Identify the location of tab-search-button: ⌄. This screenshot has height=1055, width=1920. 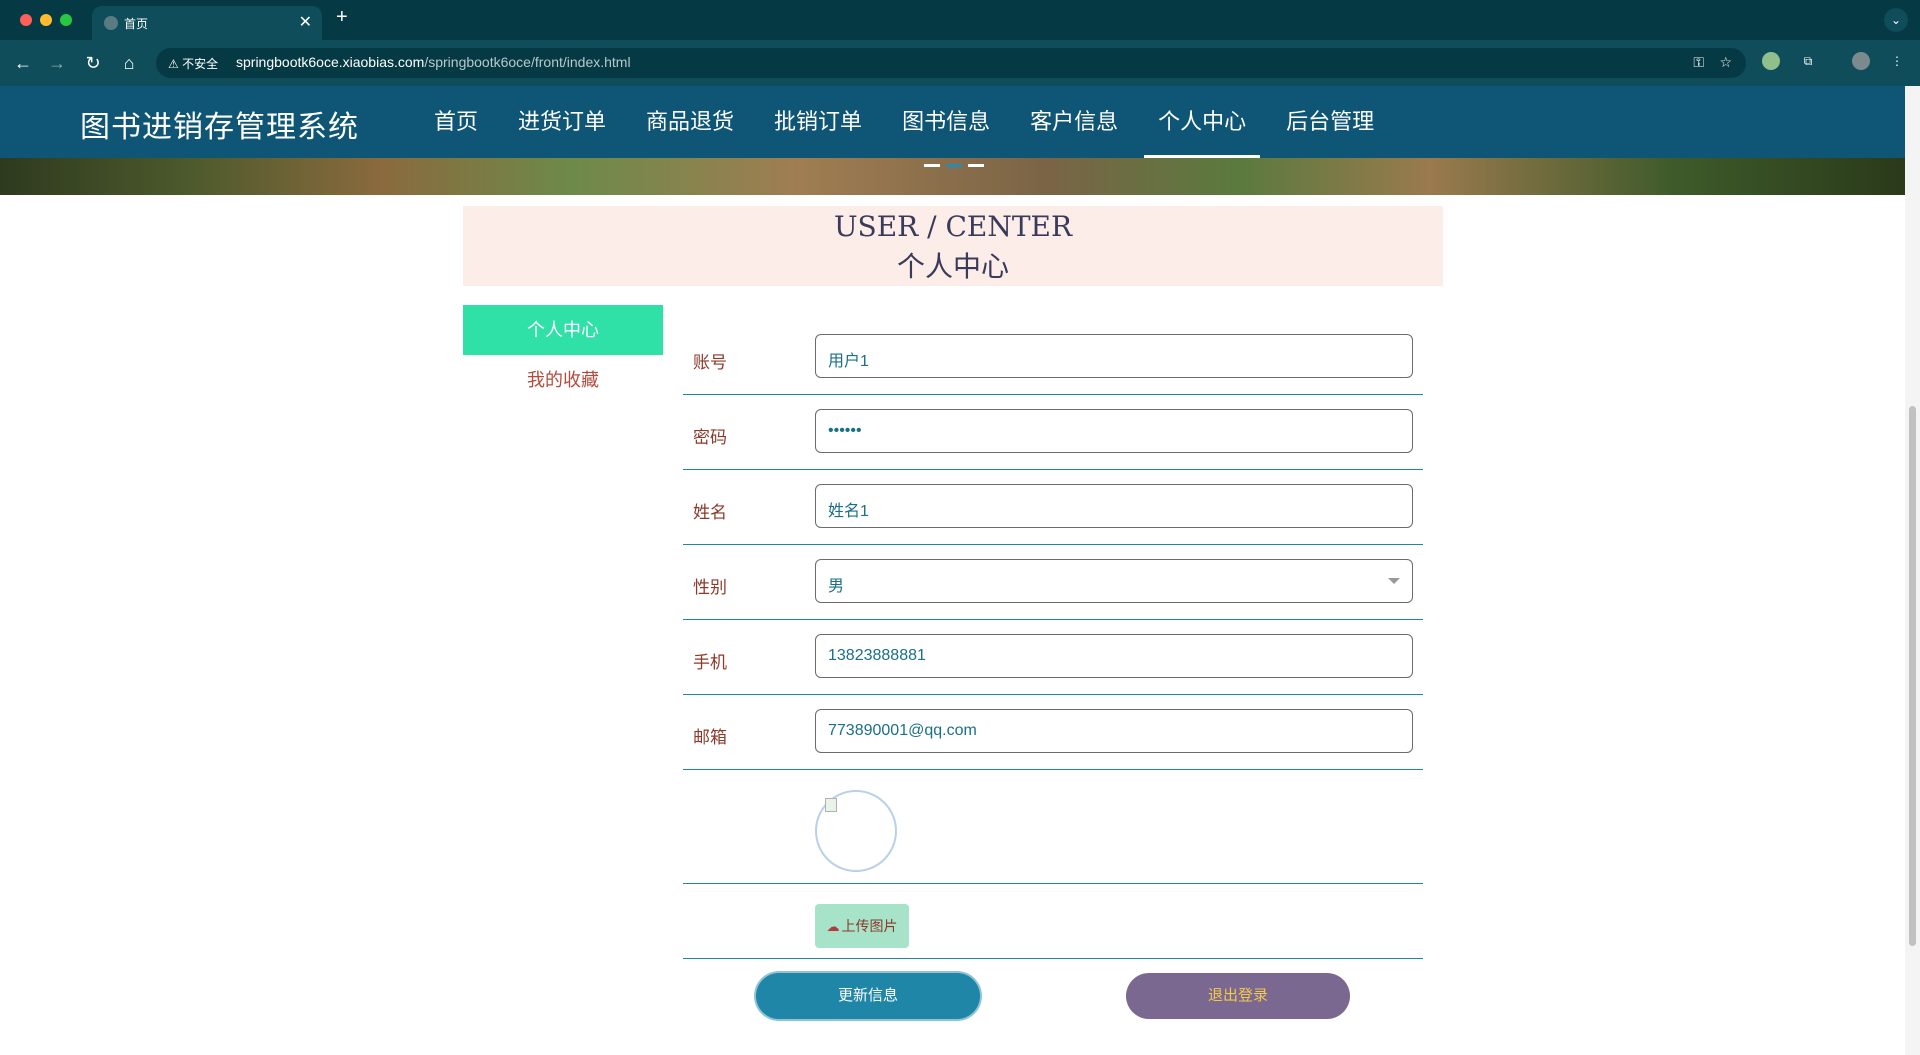
(1896, 20).